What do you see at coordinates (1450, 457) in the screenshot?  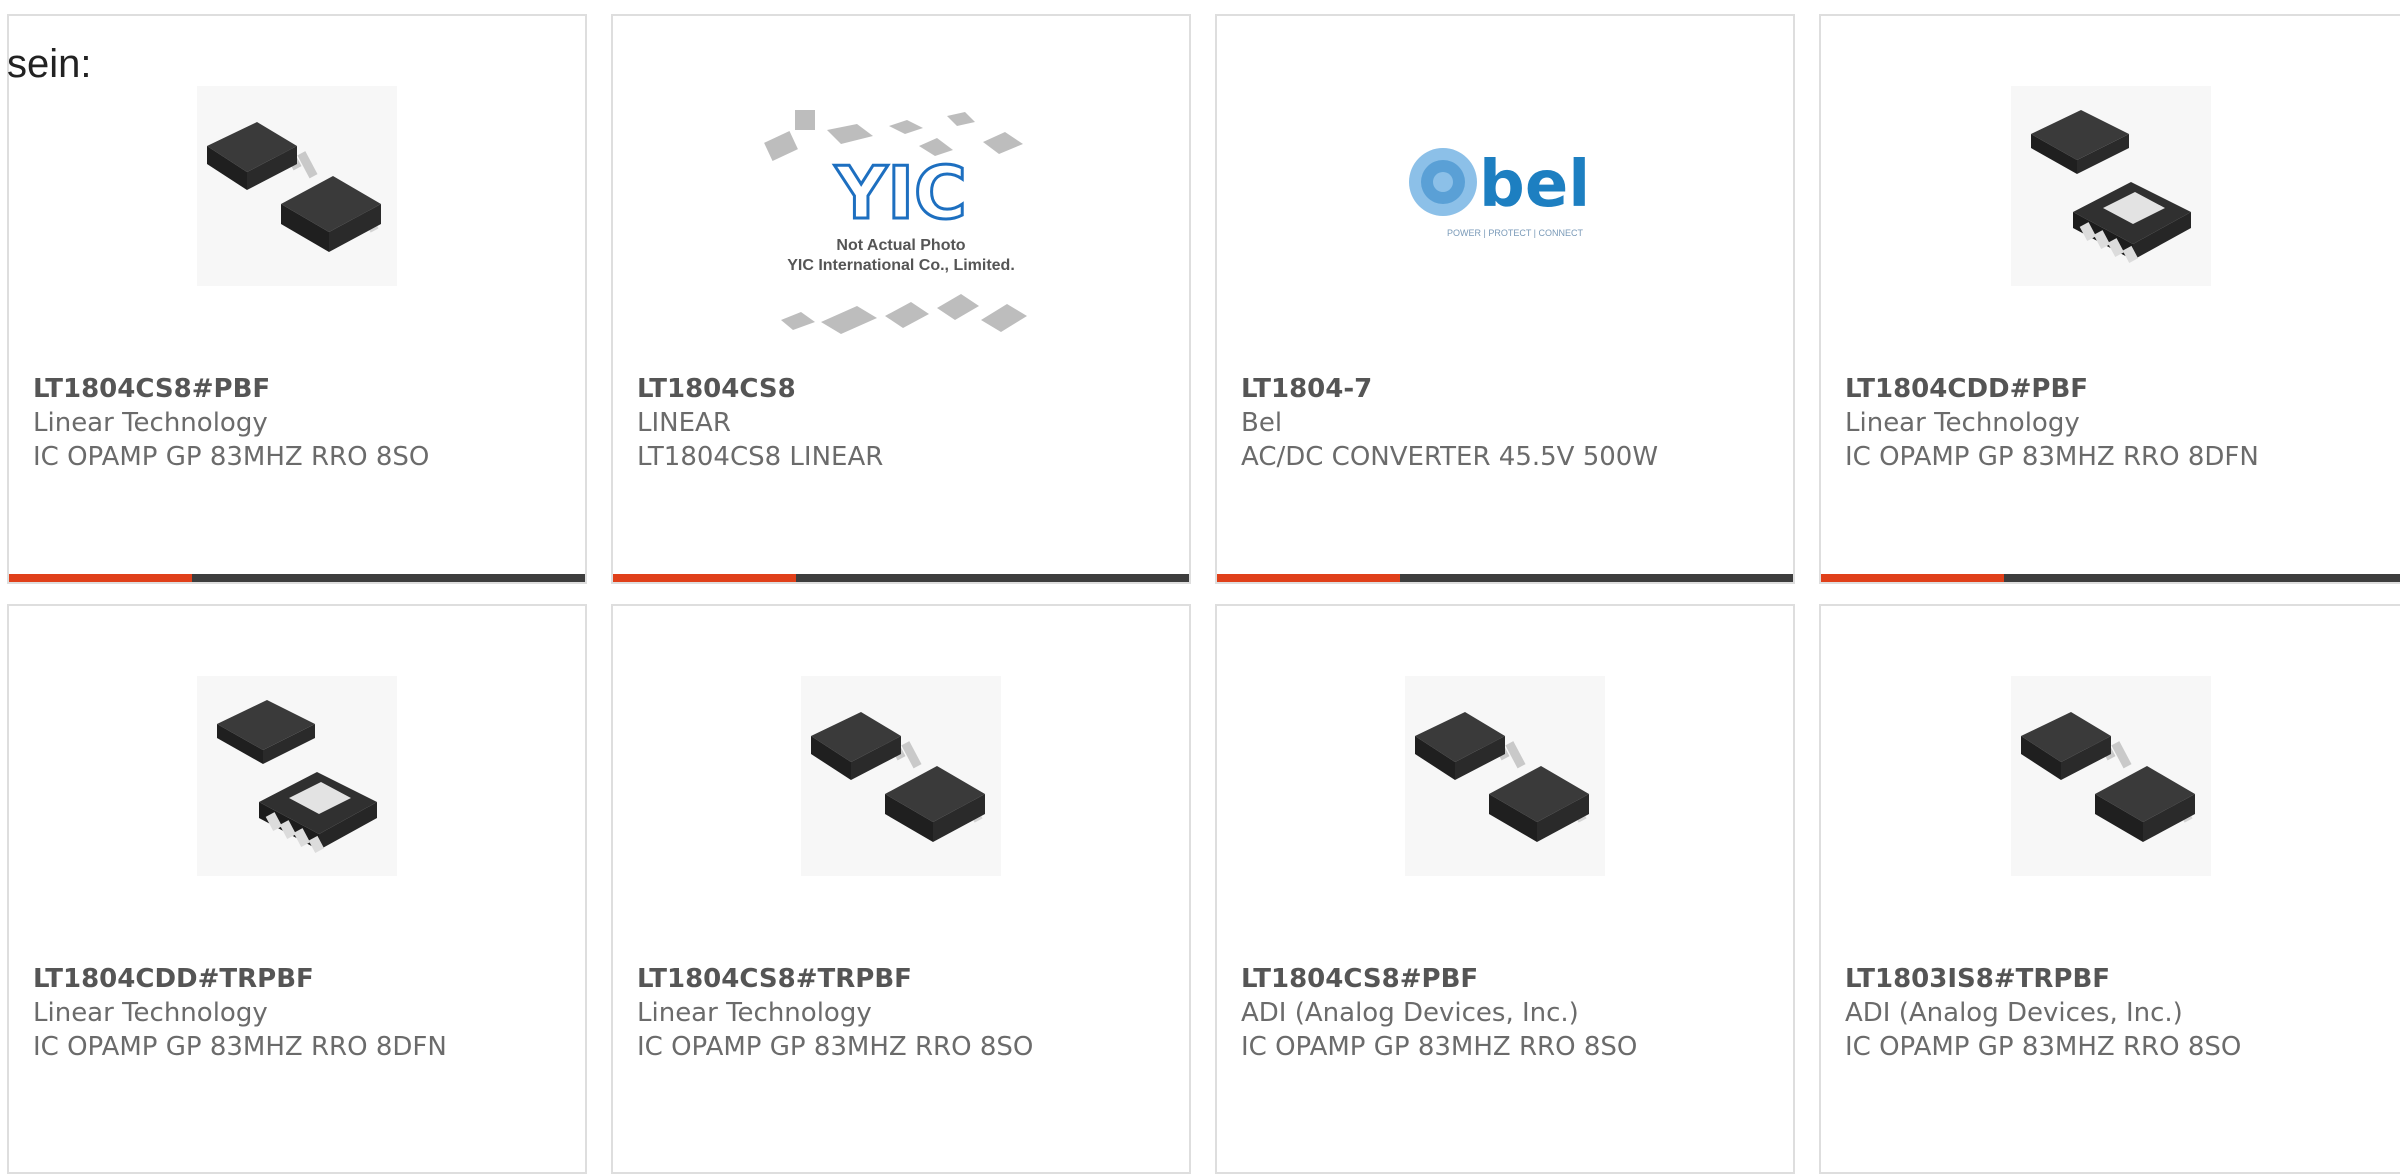 I see `description: AC/DC CONVERTER 45.5V 500W` at bounding box center [1450, 457].